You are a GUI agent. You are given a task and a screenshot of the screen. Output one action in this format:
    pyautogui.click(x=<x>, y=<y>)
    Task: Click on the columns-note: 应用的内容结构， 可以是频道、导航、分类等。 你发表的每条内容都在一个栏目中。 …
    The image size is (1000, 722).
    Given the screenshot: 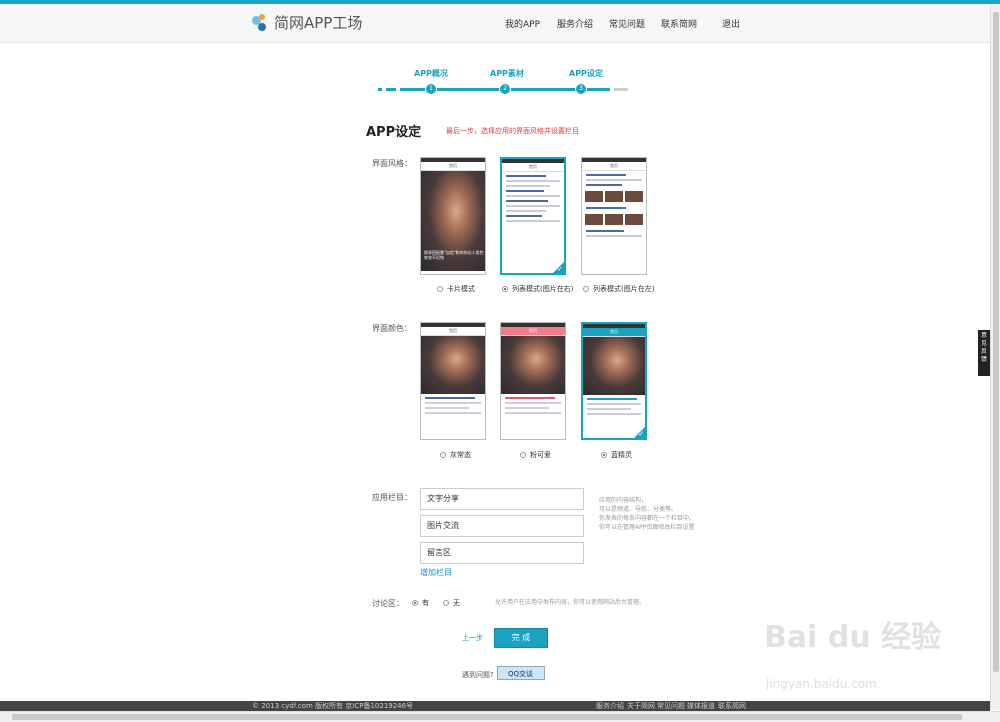 What is the action you would take?
    pyautogui.click(x=647, y=514)
    